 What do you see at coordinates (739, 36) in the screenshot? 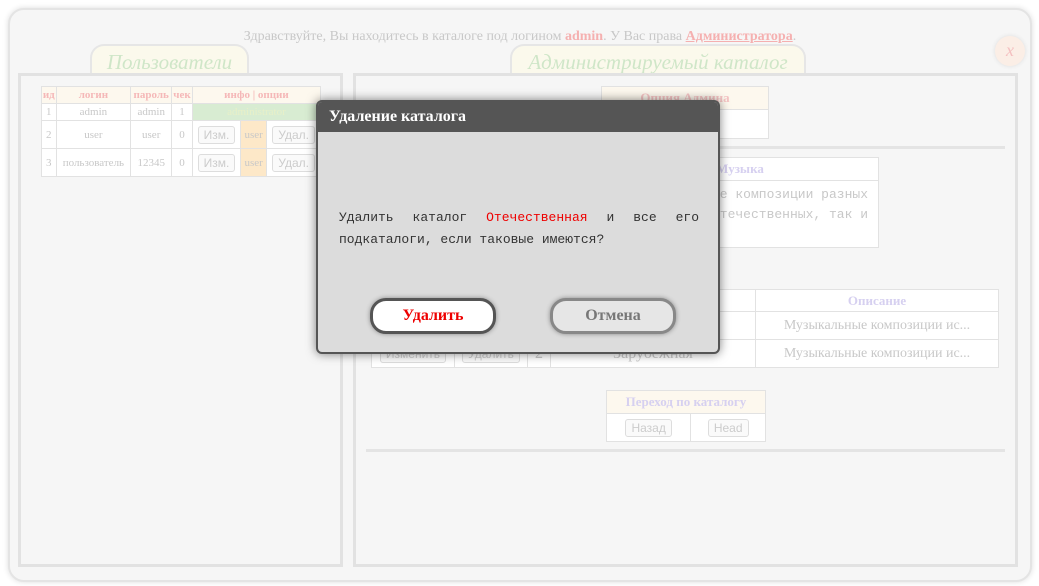
I see `role-link: Администратора` at bounding box center [739, 36].